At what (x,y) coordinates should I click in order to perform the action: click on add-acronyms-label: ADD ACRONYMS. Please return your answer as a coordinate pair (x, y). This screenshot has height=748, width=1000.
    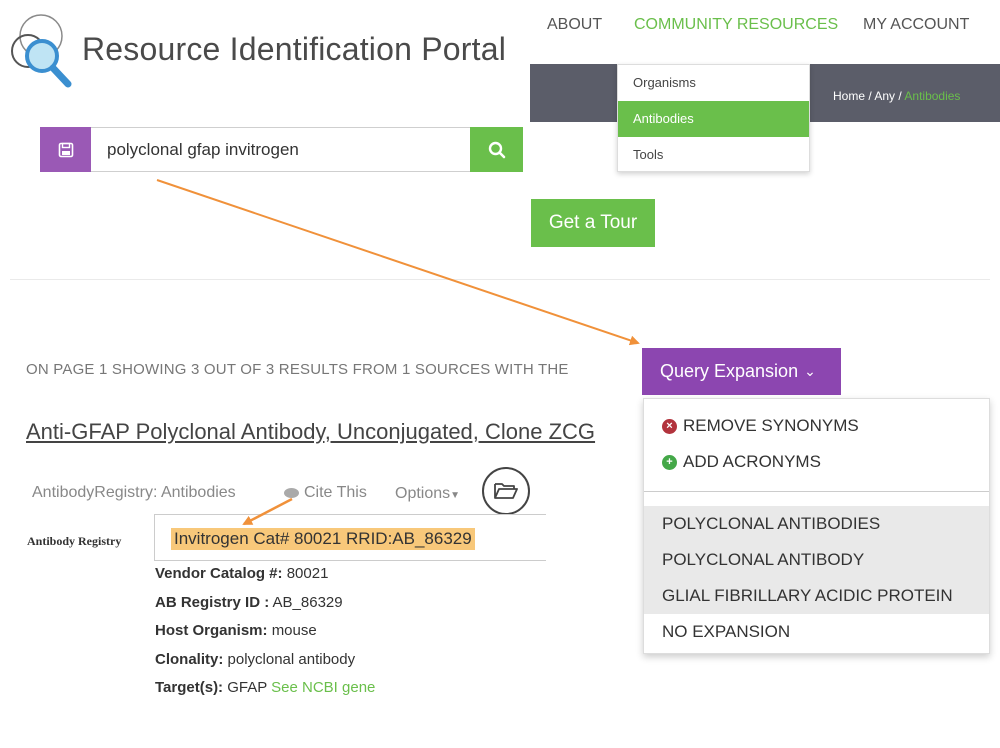
    Looking at the image, I should click on (752, 461).